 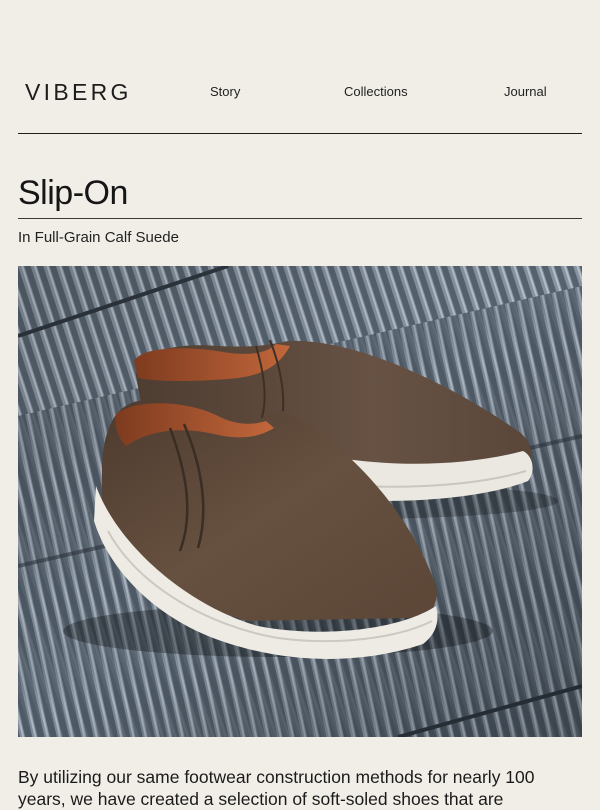 I want to click on title-divider, so click(x=300, y=218).